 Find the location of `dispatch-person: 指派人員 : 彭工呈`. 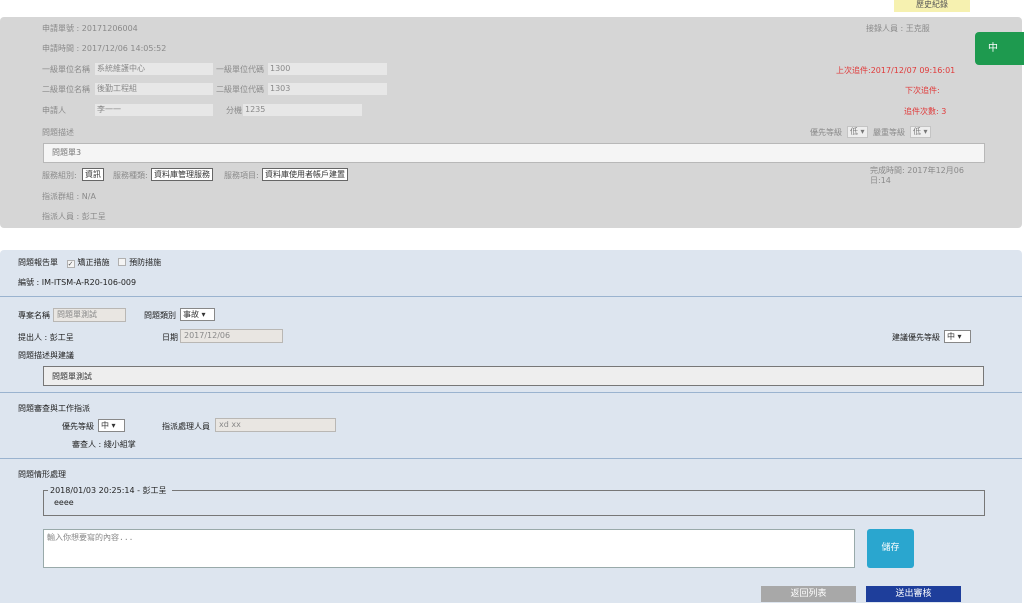

dispatch-person: 指派人員 : 彭工呈 is located at coordinates (74, 216).